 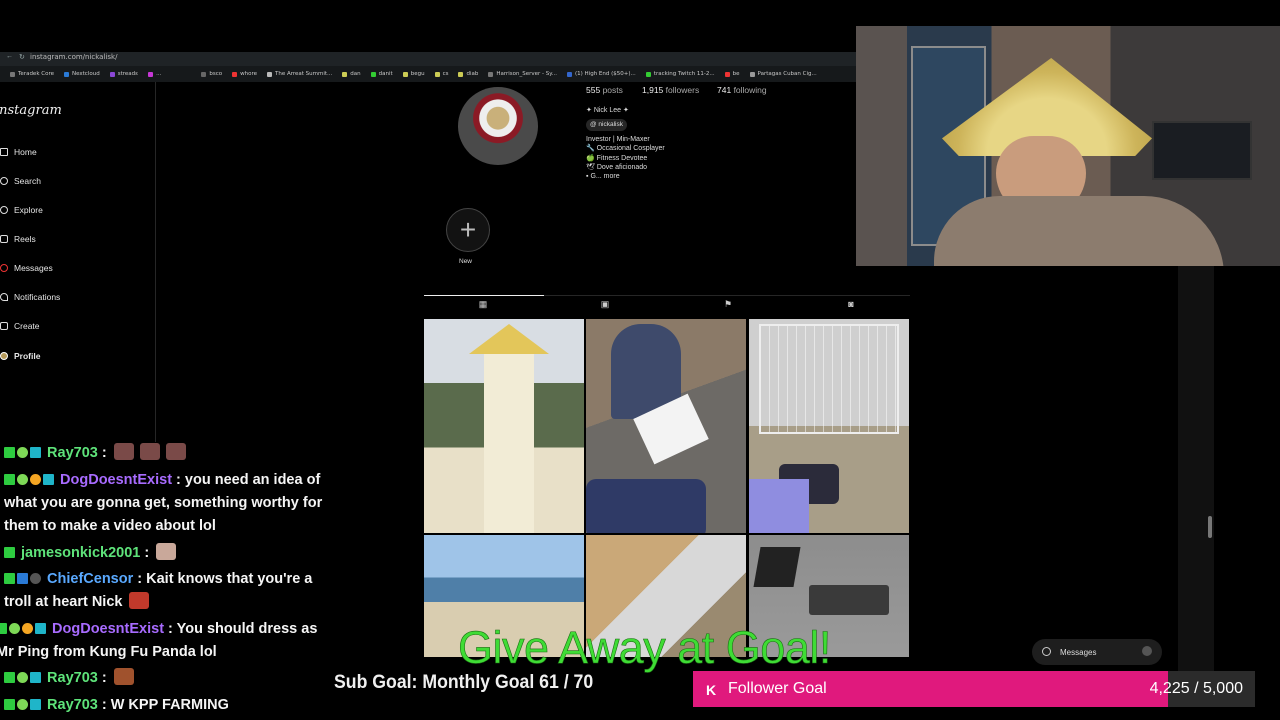 I want to click on page-scrollbar-thumb, so click(x=1210, y=527).